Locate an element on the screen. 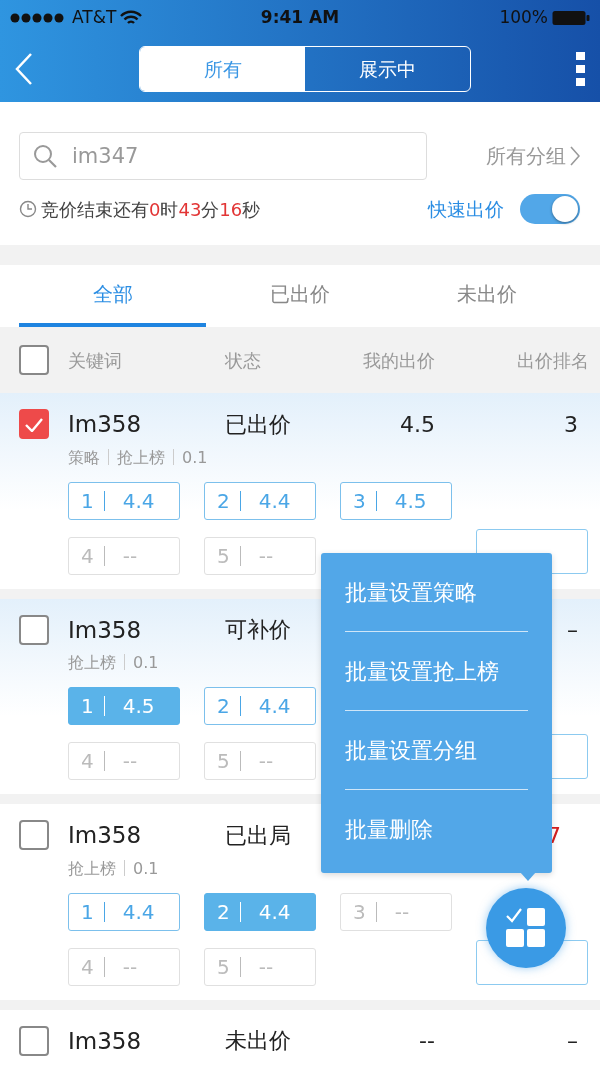 This screenshot has width=600, height=1067. more-button is located at coordinates (581, 69).